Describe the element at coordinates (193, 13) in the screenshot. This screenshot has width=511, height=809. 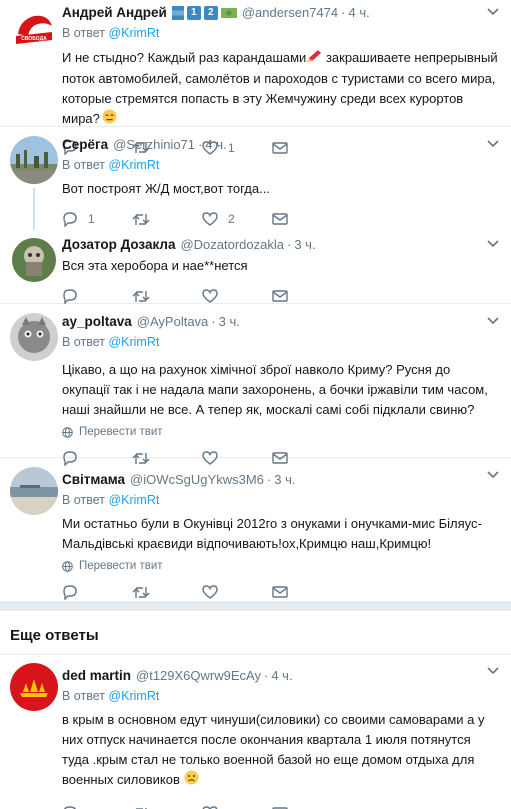
I see `keycap-one-icon: 1` at that location.